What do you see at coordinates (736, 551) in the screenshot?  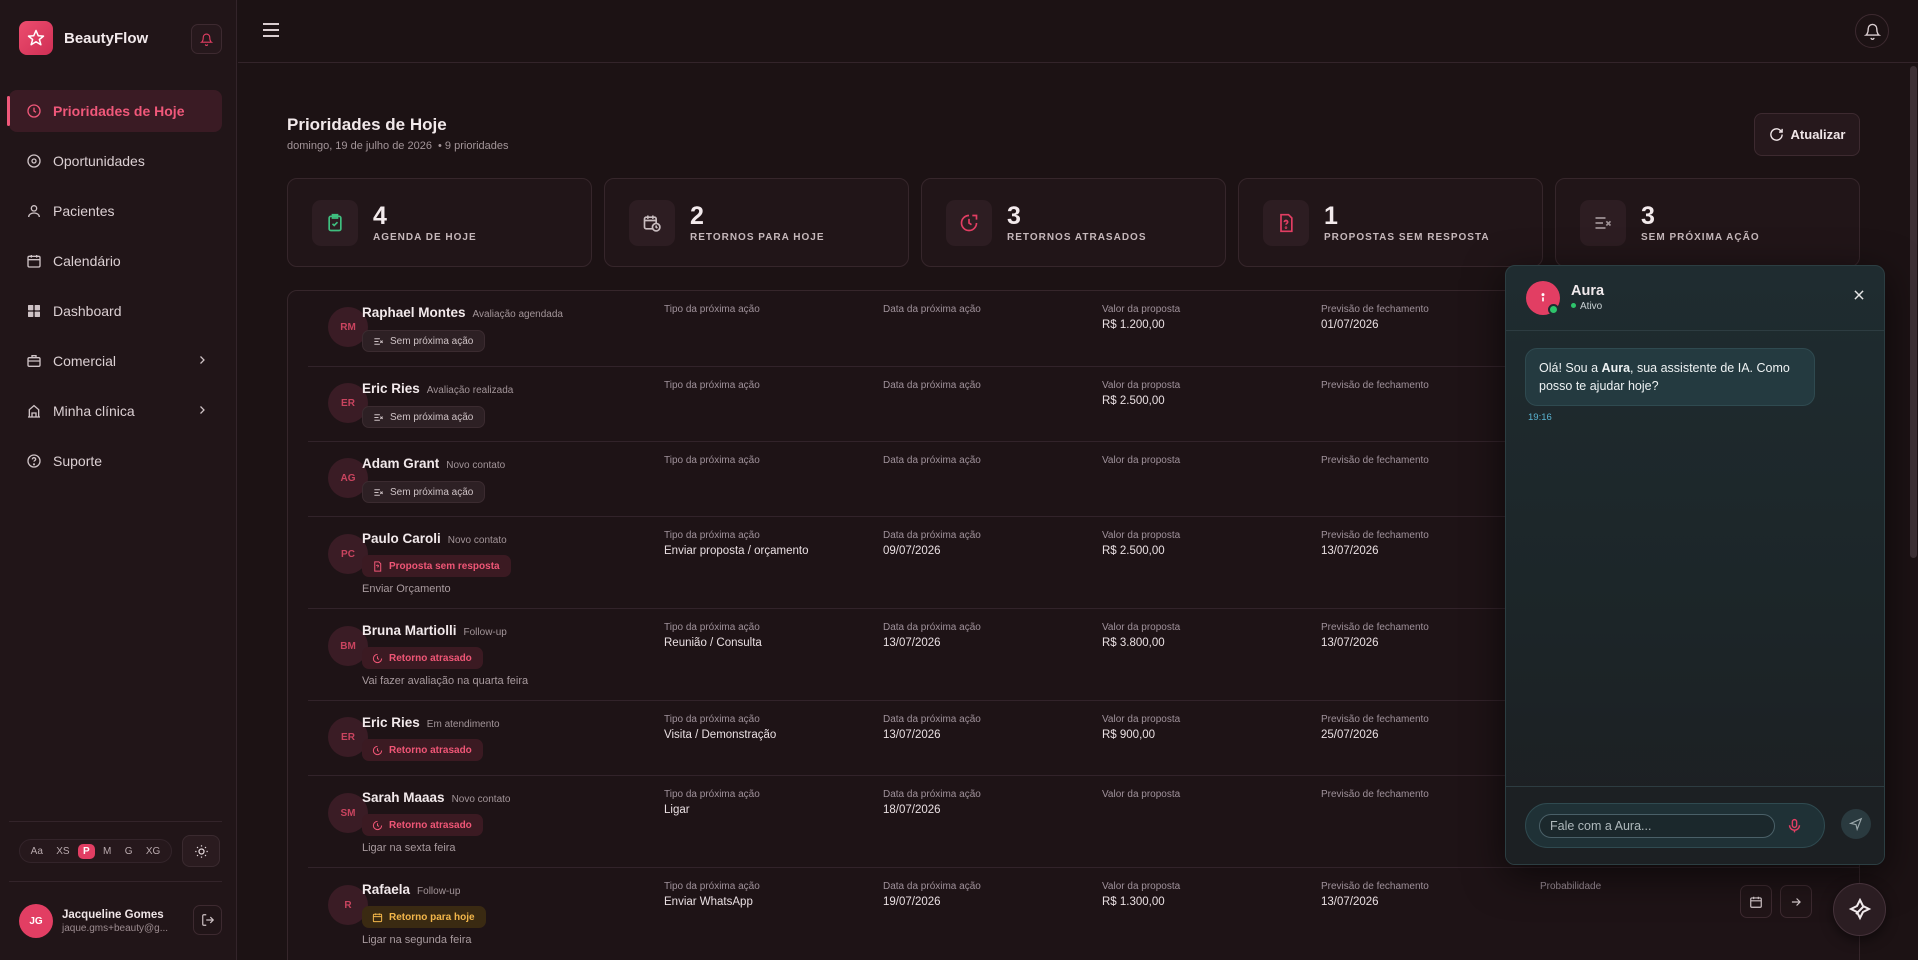 I see `next-type-value: Enviar proposta / orçamento` at bounding box center [736, 551].